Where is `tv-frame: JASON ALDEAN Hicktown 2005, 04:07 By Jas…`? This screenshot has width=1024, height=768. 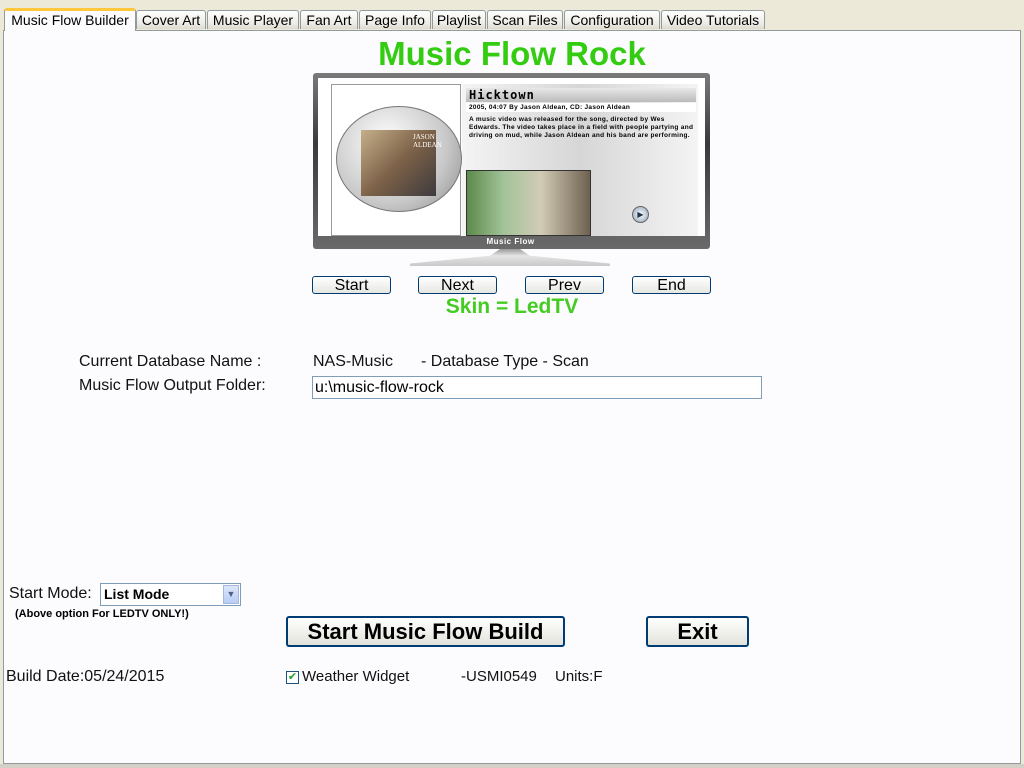
tv-frame: JASON ALDEAN Hicktown 2005, 04:07 By Jas… is located at coordinates (511, 161).